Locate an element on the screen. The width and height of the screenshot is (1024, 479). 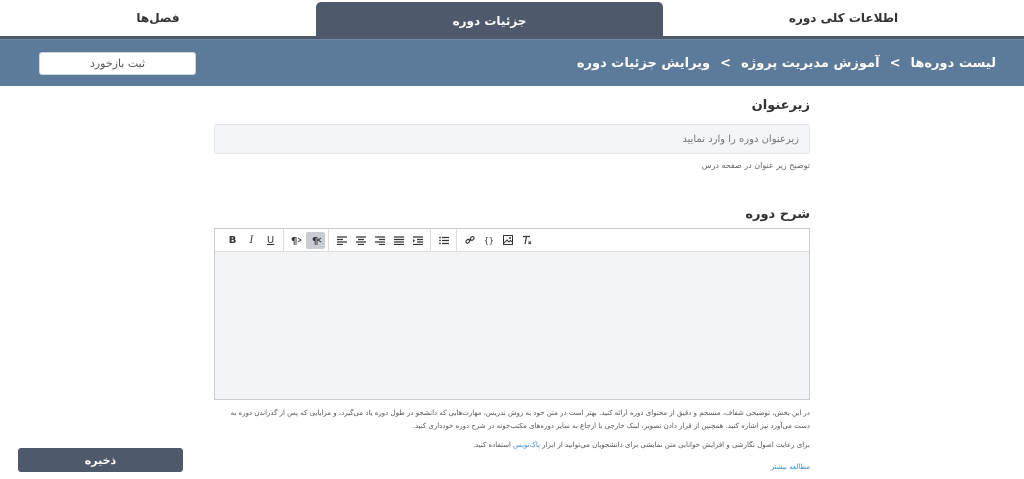
help-tool-suffix: استفاده کنید. is located at coordinates (491, 445).